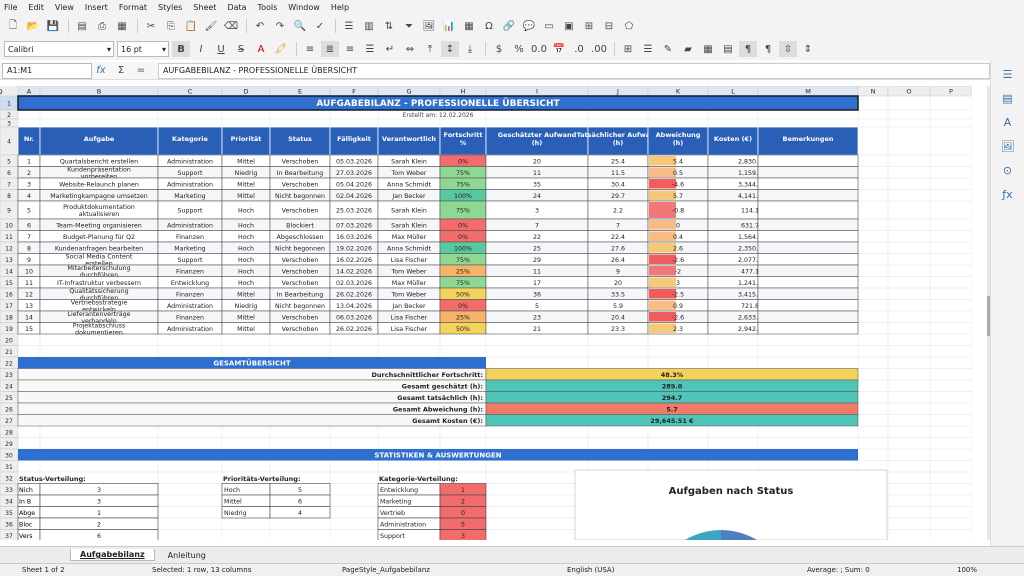 This screenshot has height=576, width=1024. What do you see at coordinates (369, 26) in the screenshot?
I see `column-icon: ▥` at bounding box center [369, 26].